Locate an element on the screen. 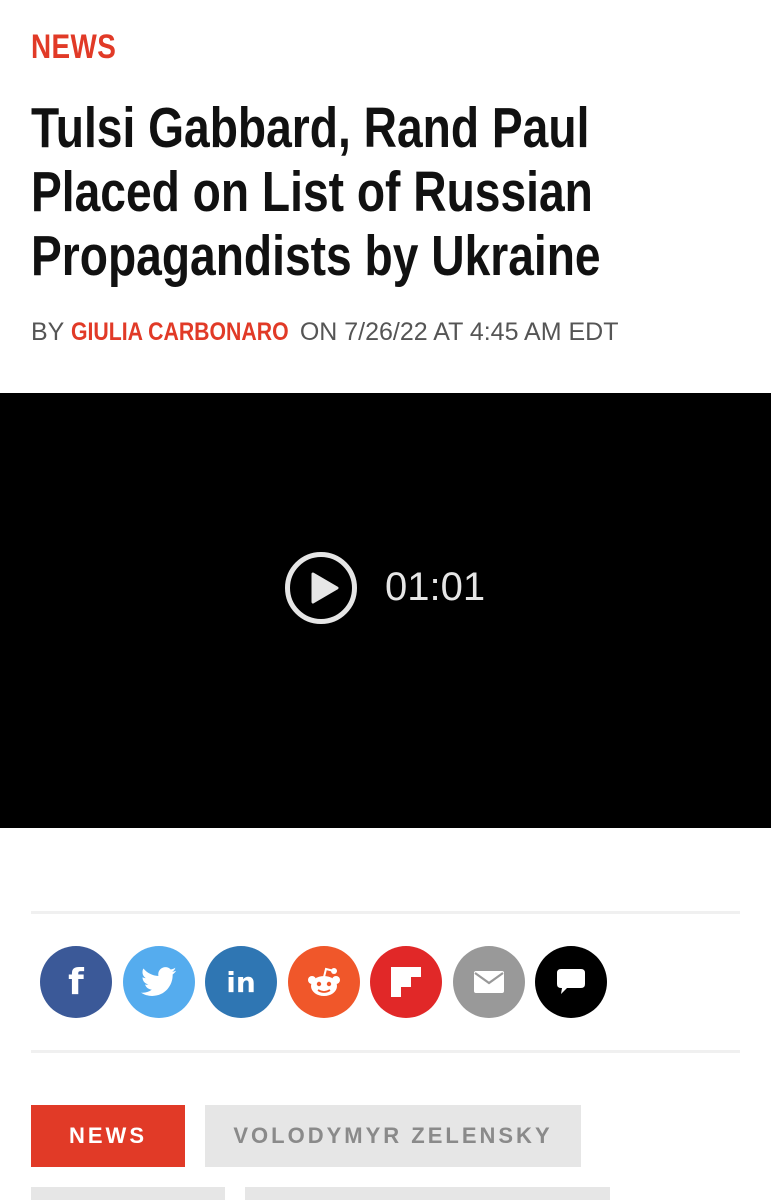  twitter-share-button is located at coordinates (158, 982).